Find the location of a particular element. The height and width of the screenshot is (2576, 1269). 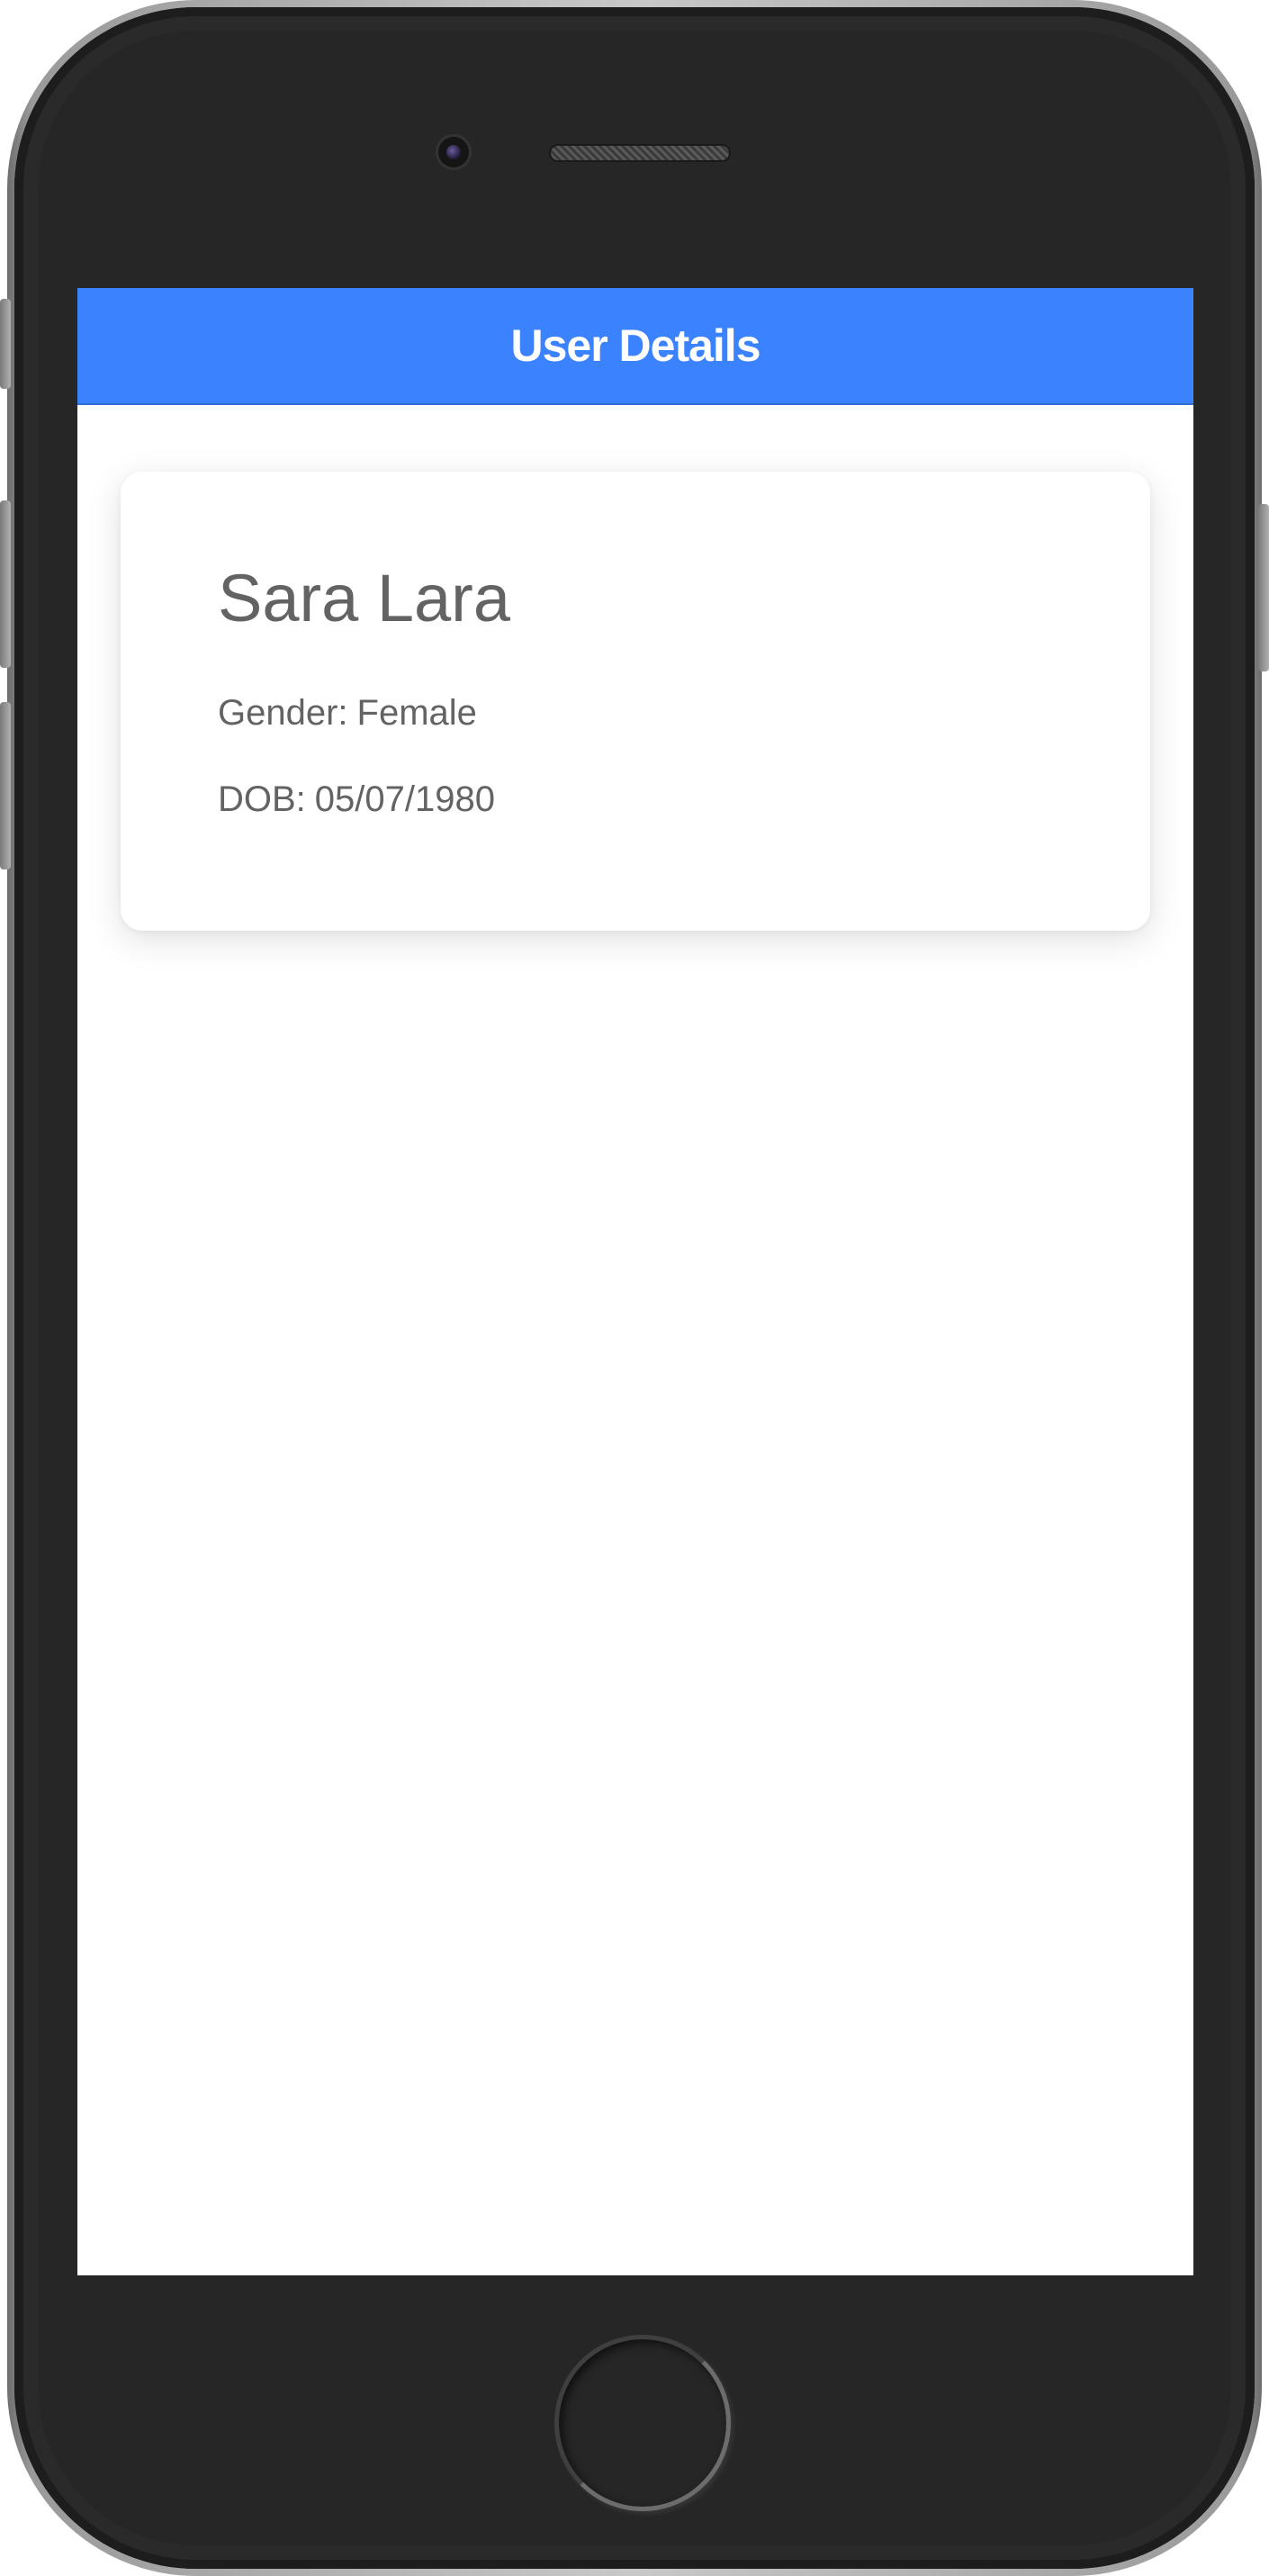

user-details-card: Sara Lara Gender: Female DOB: 05/07/1980 is located at coordinates (635, 701).